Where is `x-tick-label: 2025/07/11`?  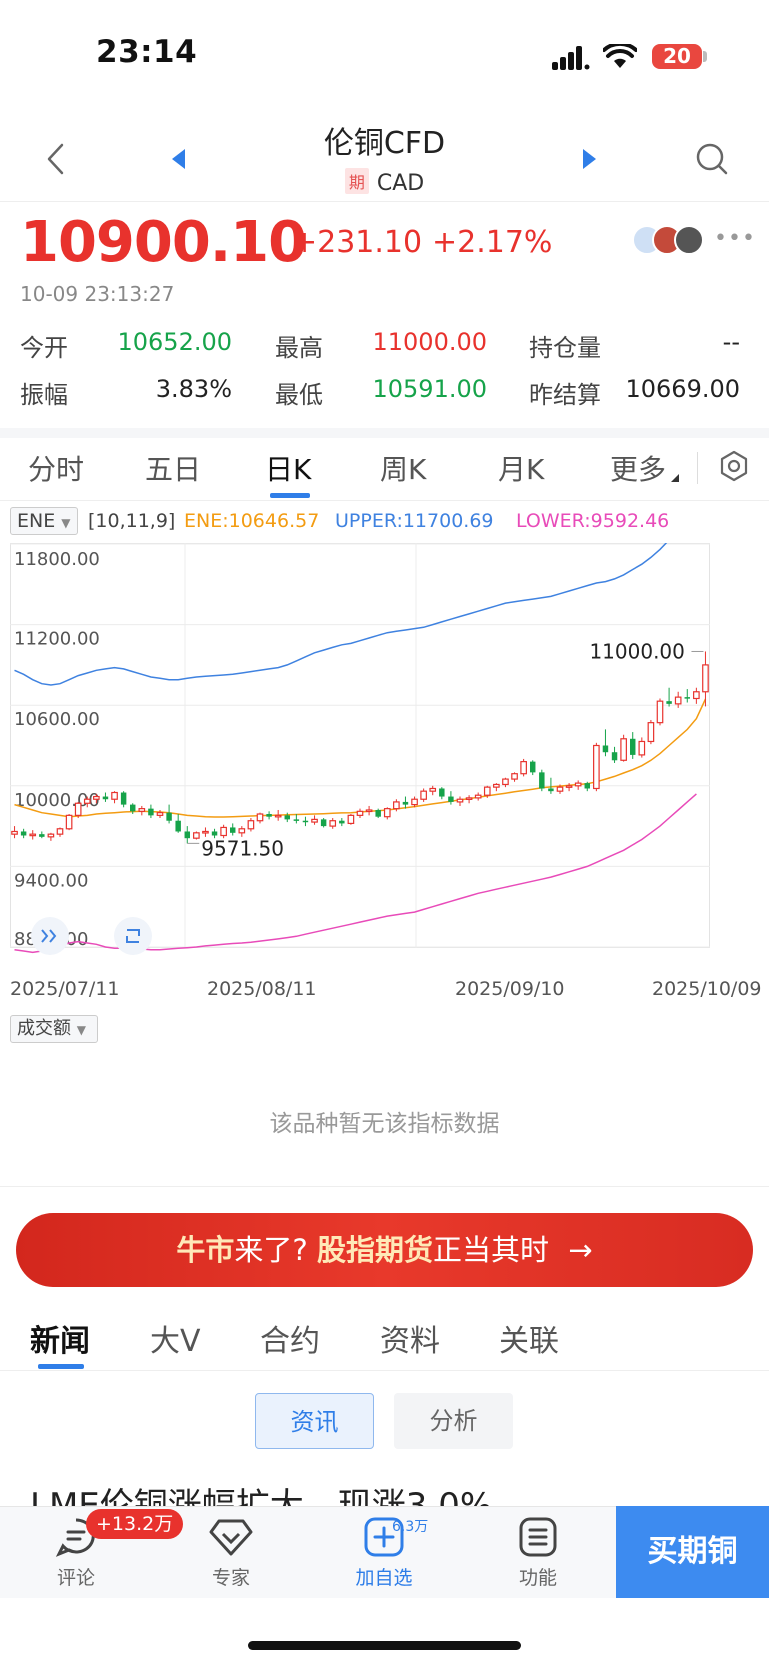
x-tick-label: 2025/07/11 is located at coordinates (65, 989).